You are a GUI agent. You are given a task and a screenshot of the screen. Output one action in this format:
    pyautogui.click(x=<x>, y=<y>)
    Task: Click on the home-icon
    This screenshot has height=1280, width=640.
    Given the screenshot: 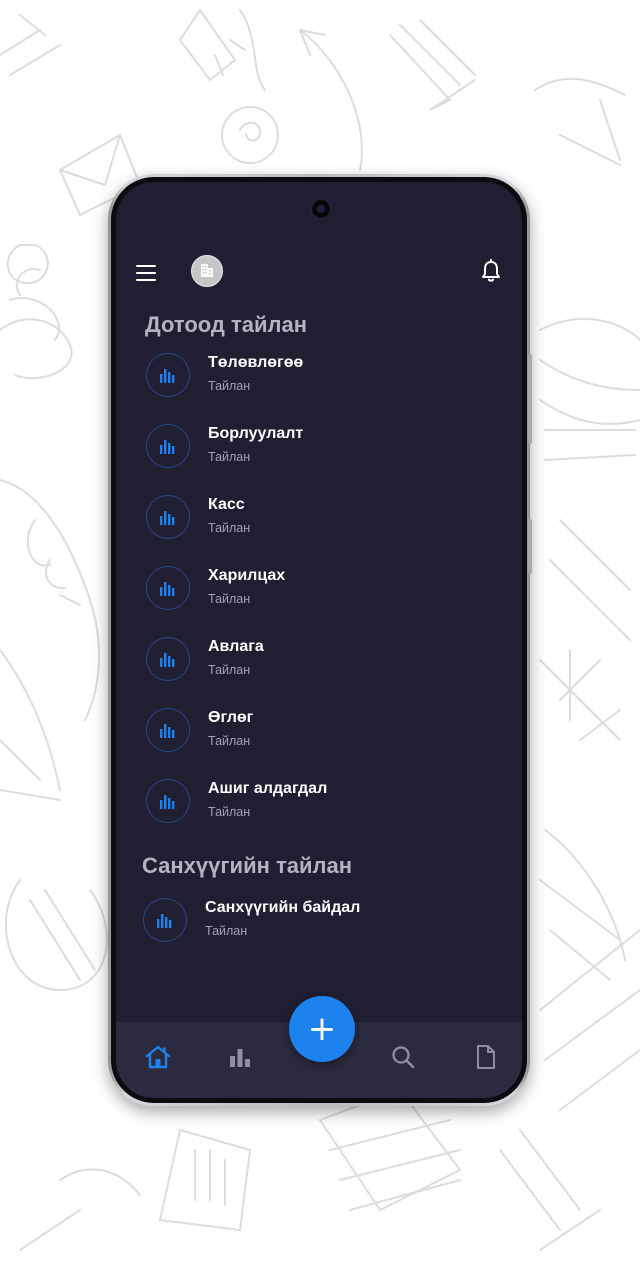 What is the action you would take?
    pyautogui.click(x=158, y=1057)
    